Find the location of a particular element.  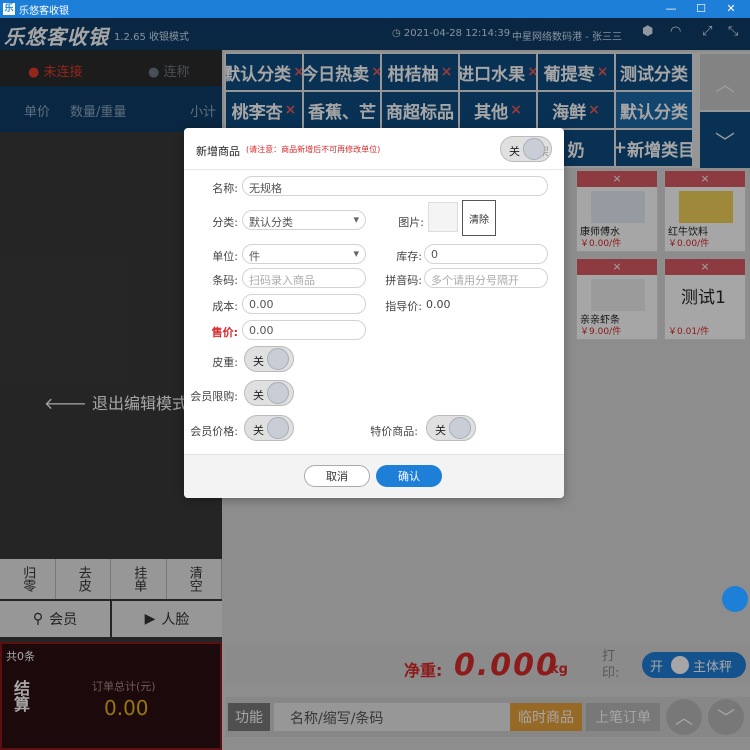

guide-price-value: 0.00 is located at coordinates (438, 304).